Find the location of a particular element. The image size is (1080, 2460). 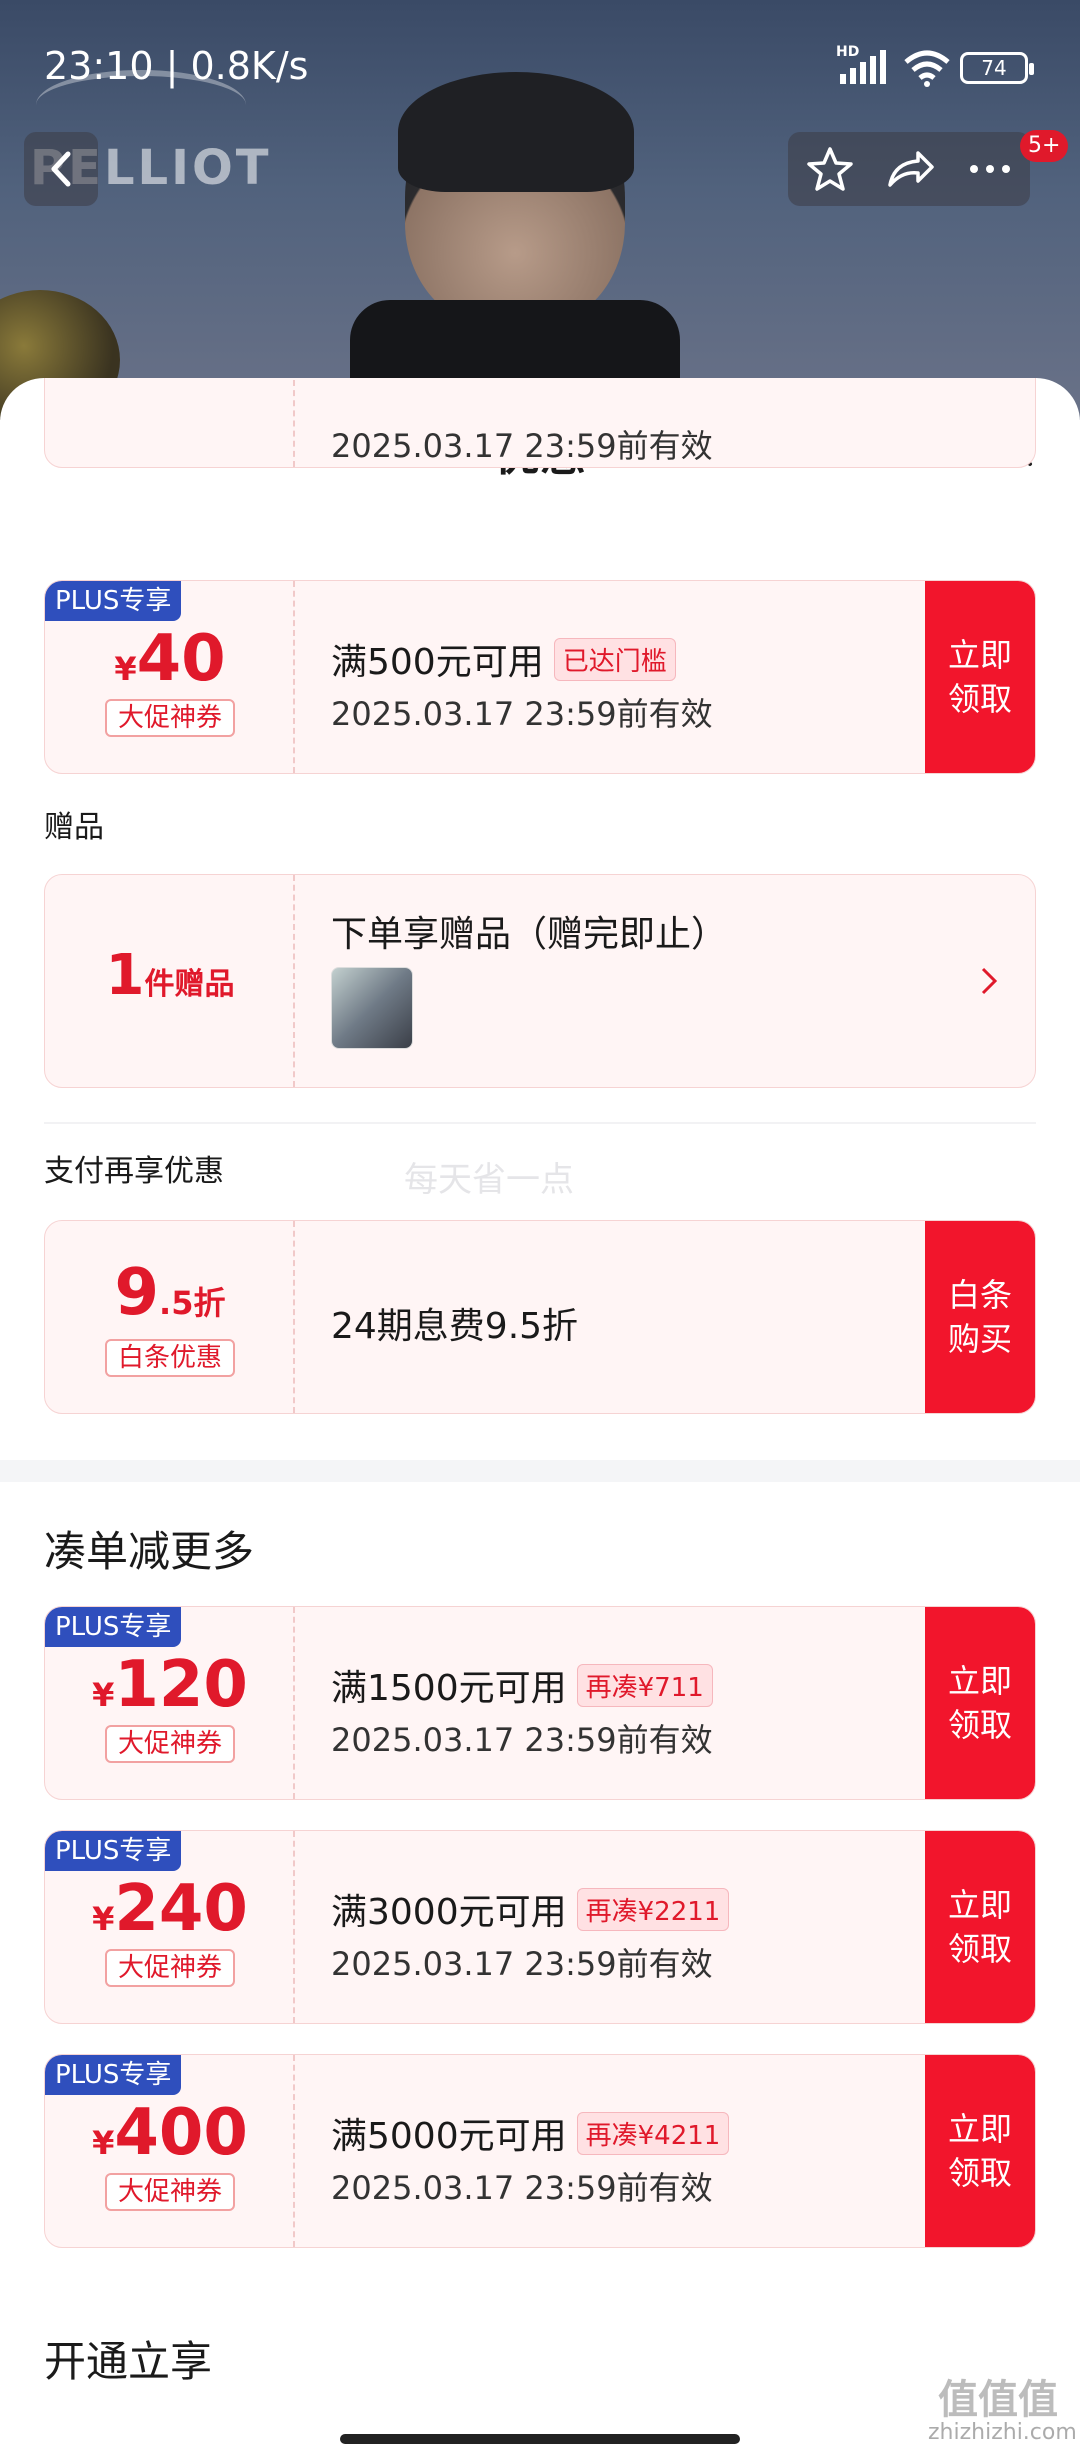

coupon-left: PLUS专享 ¥120 大促神券 is located at coordinates (170, 1703).